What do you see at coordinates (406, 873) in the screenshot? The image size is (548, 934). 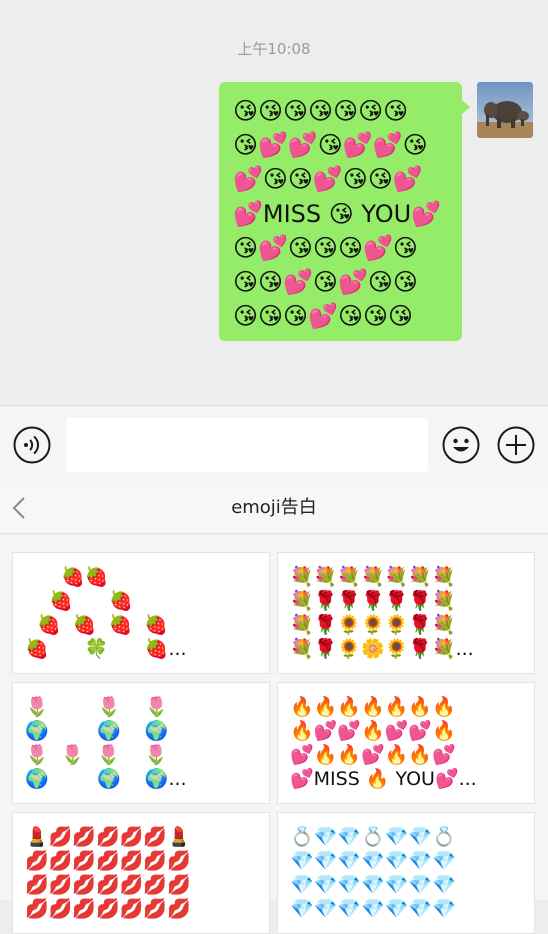 I see `template-card: 💍💎💎💍💎💎💍 💎💎💎💎💎💎💎 💎💎💎💎💎💎💎 💎💎💎💎💎💎💎` at bounding box center [406, 873].